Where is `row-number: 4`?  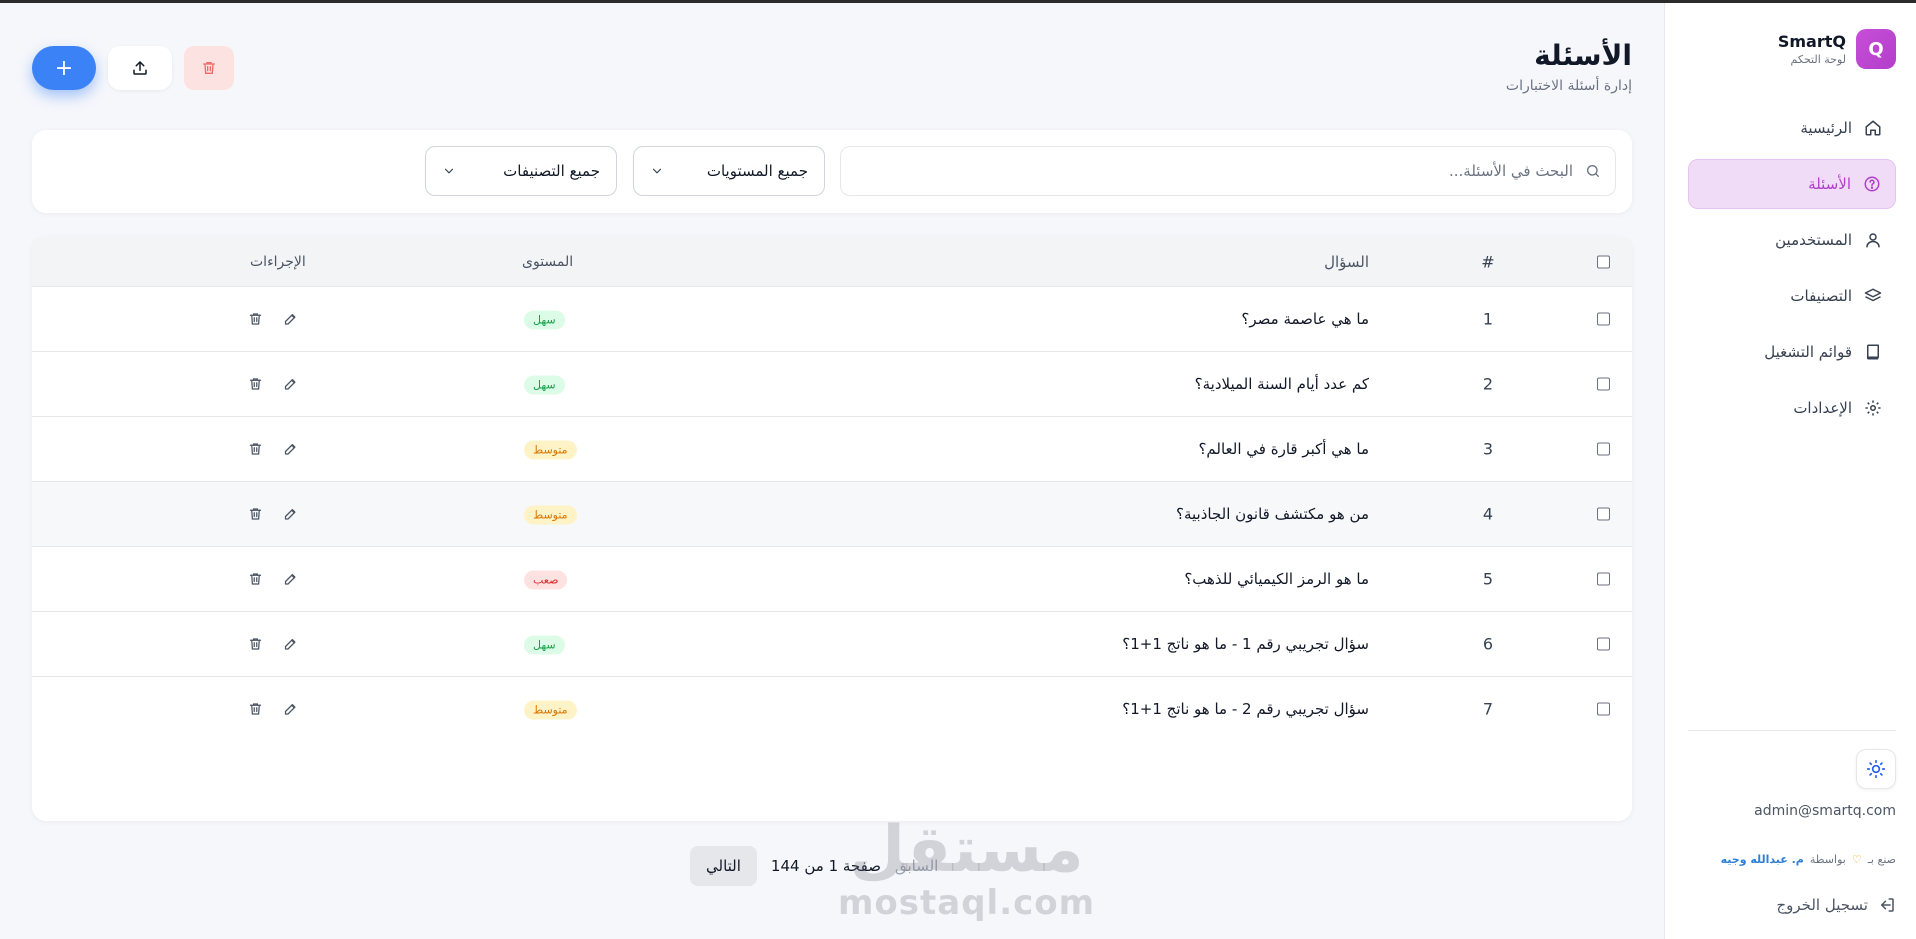 row-number: 4 is located at coordinates (1488, 514).